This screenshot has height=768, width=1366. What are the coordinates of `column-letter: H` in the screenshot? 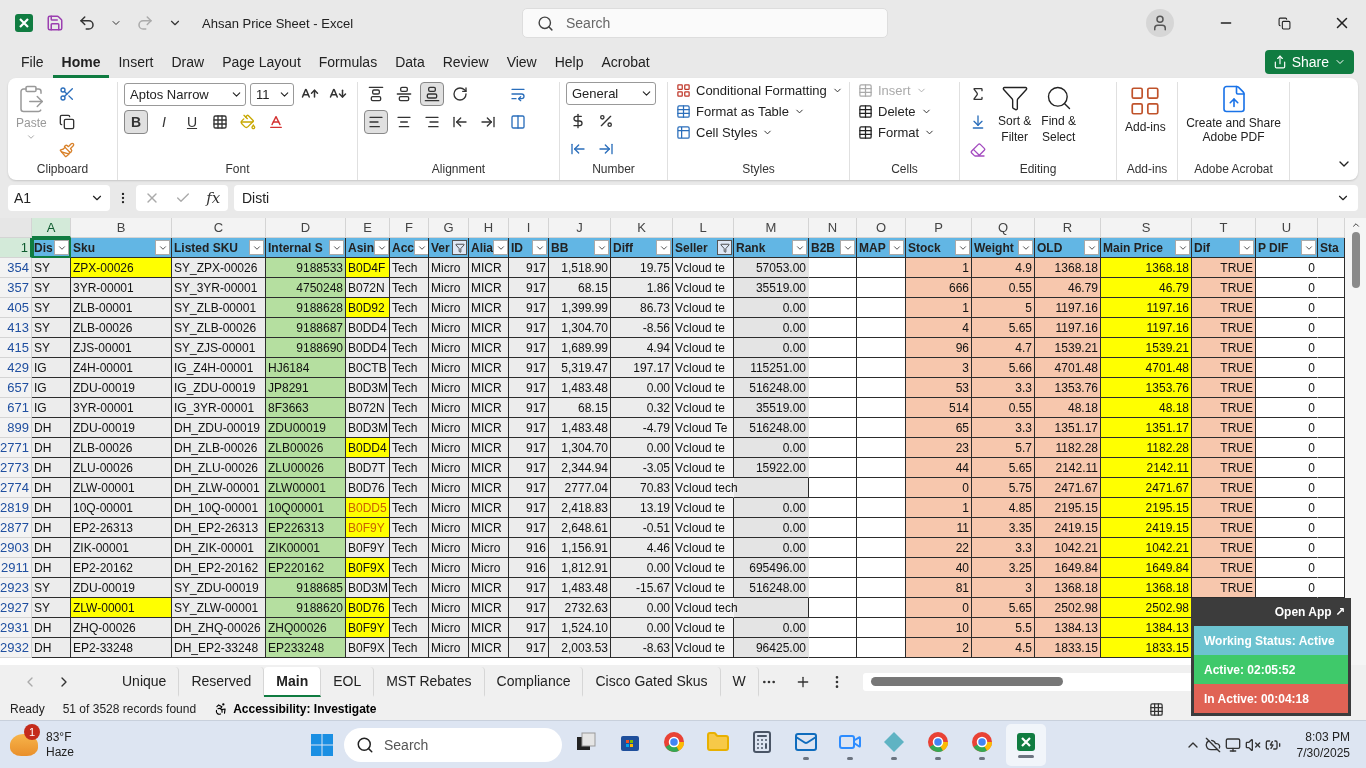 It's located at (489, 228).